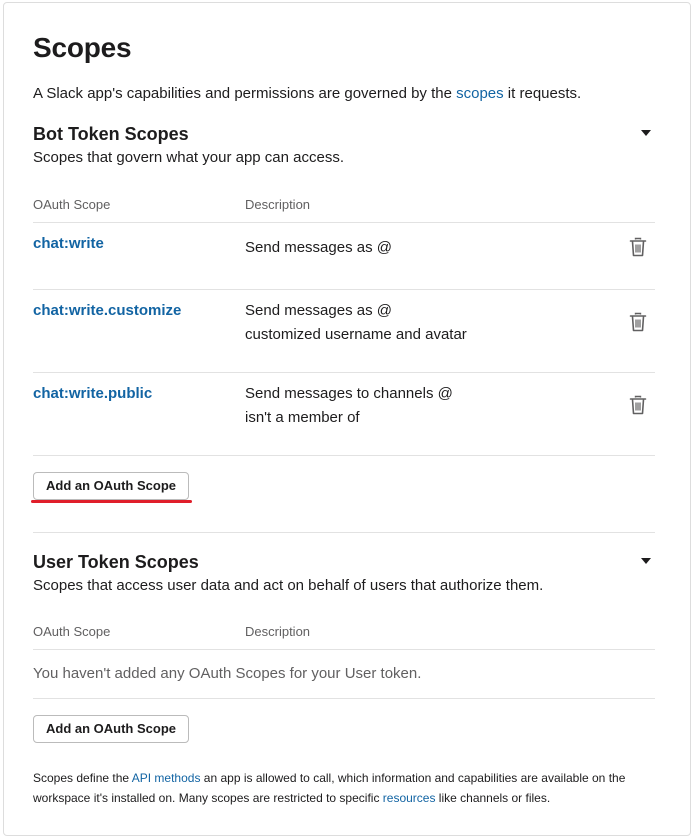 The image size is (694, 839). What do you see at coordinates (82, 47) in the screenshot?
I see `page-title: Scopes` at bounding box center [82, 47].